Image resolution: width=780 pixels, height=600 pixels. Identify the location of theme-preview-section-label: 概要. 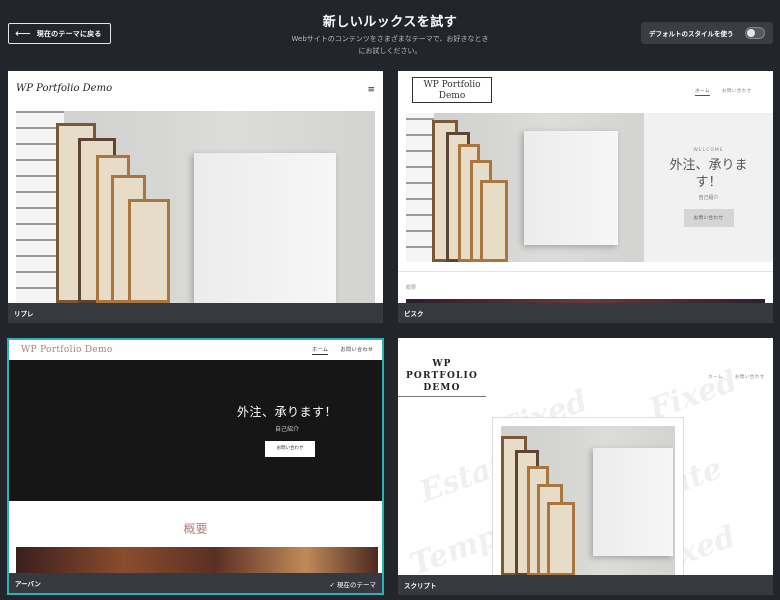
(411, 288).